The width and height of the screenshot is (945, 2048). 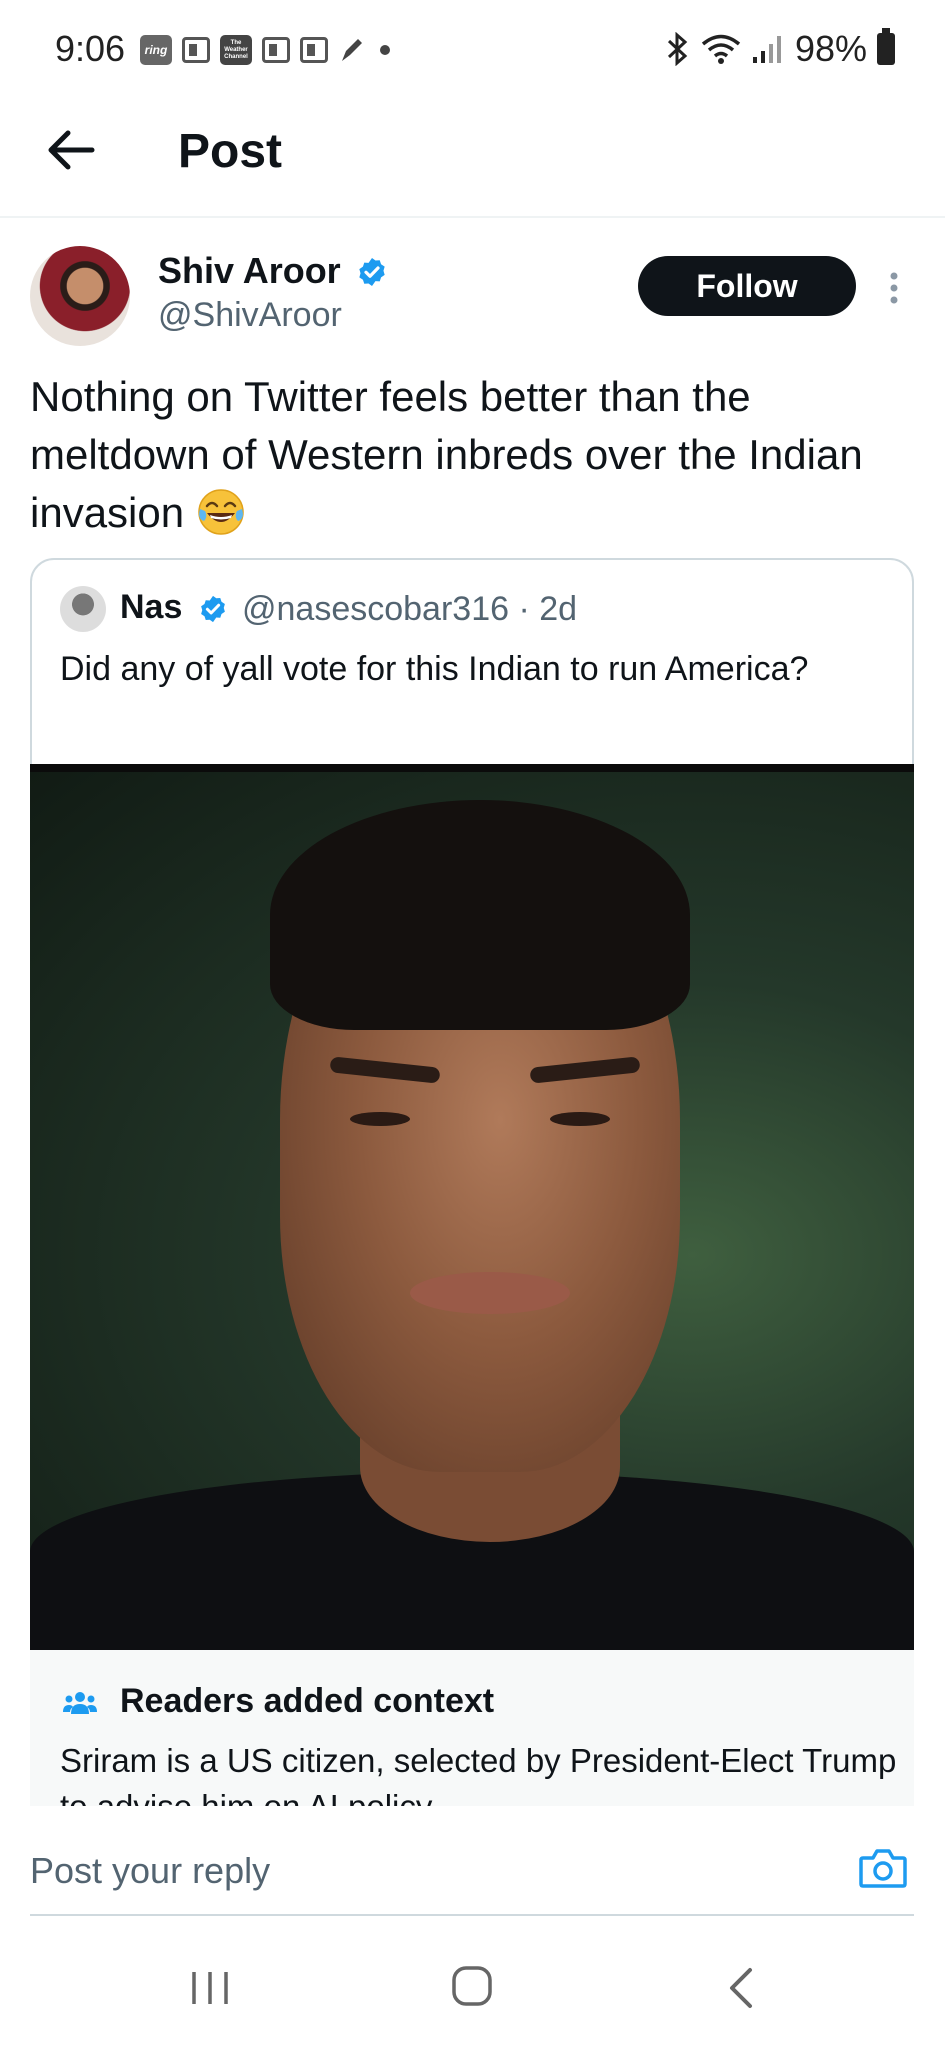 I want to click on signal-icon, so click(x=766, y=49).